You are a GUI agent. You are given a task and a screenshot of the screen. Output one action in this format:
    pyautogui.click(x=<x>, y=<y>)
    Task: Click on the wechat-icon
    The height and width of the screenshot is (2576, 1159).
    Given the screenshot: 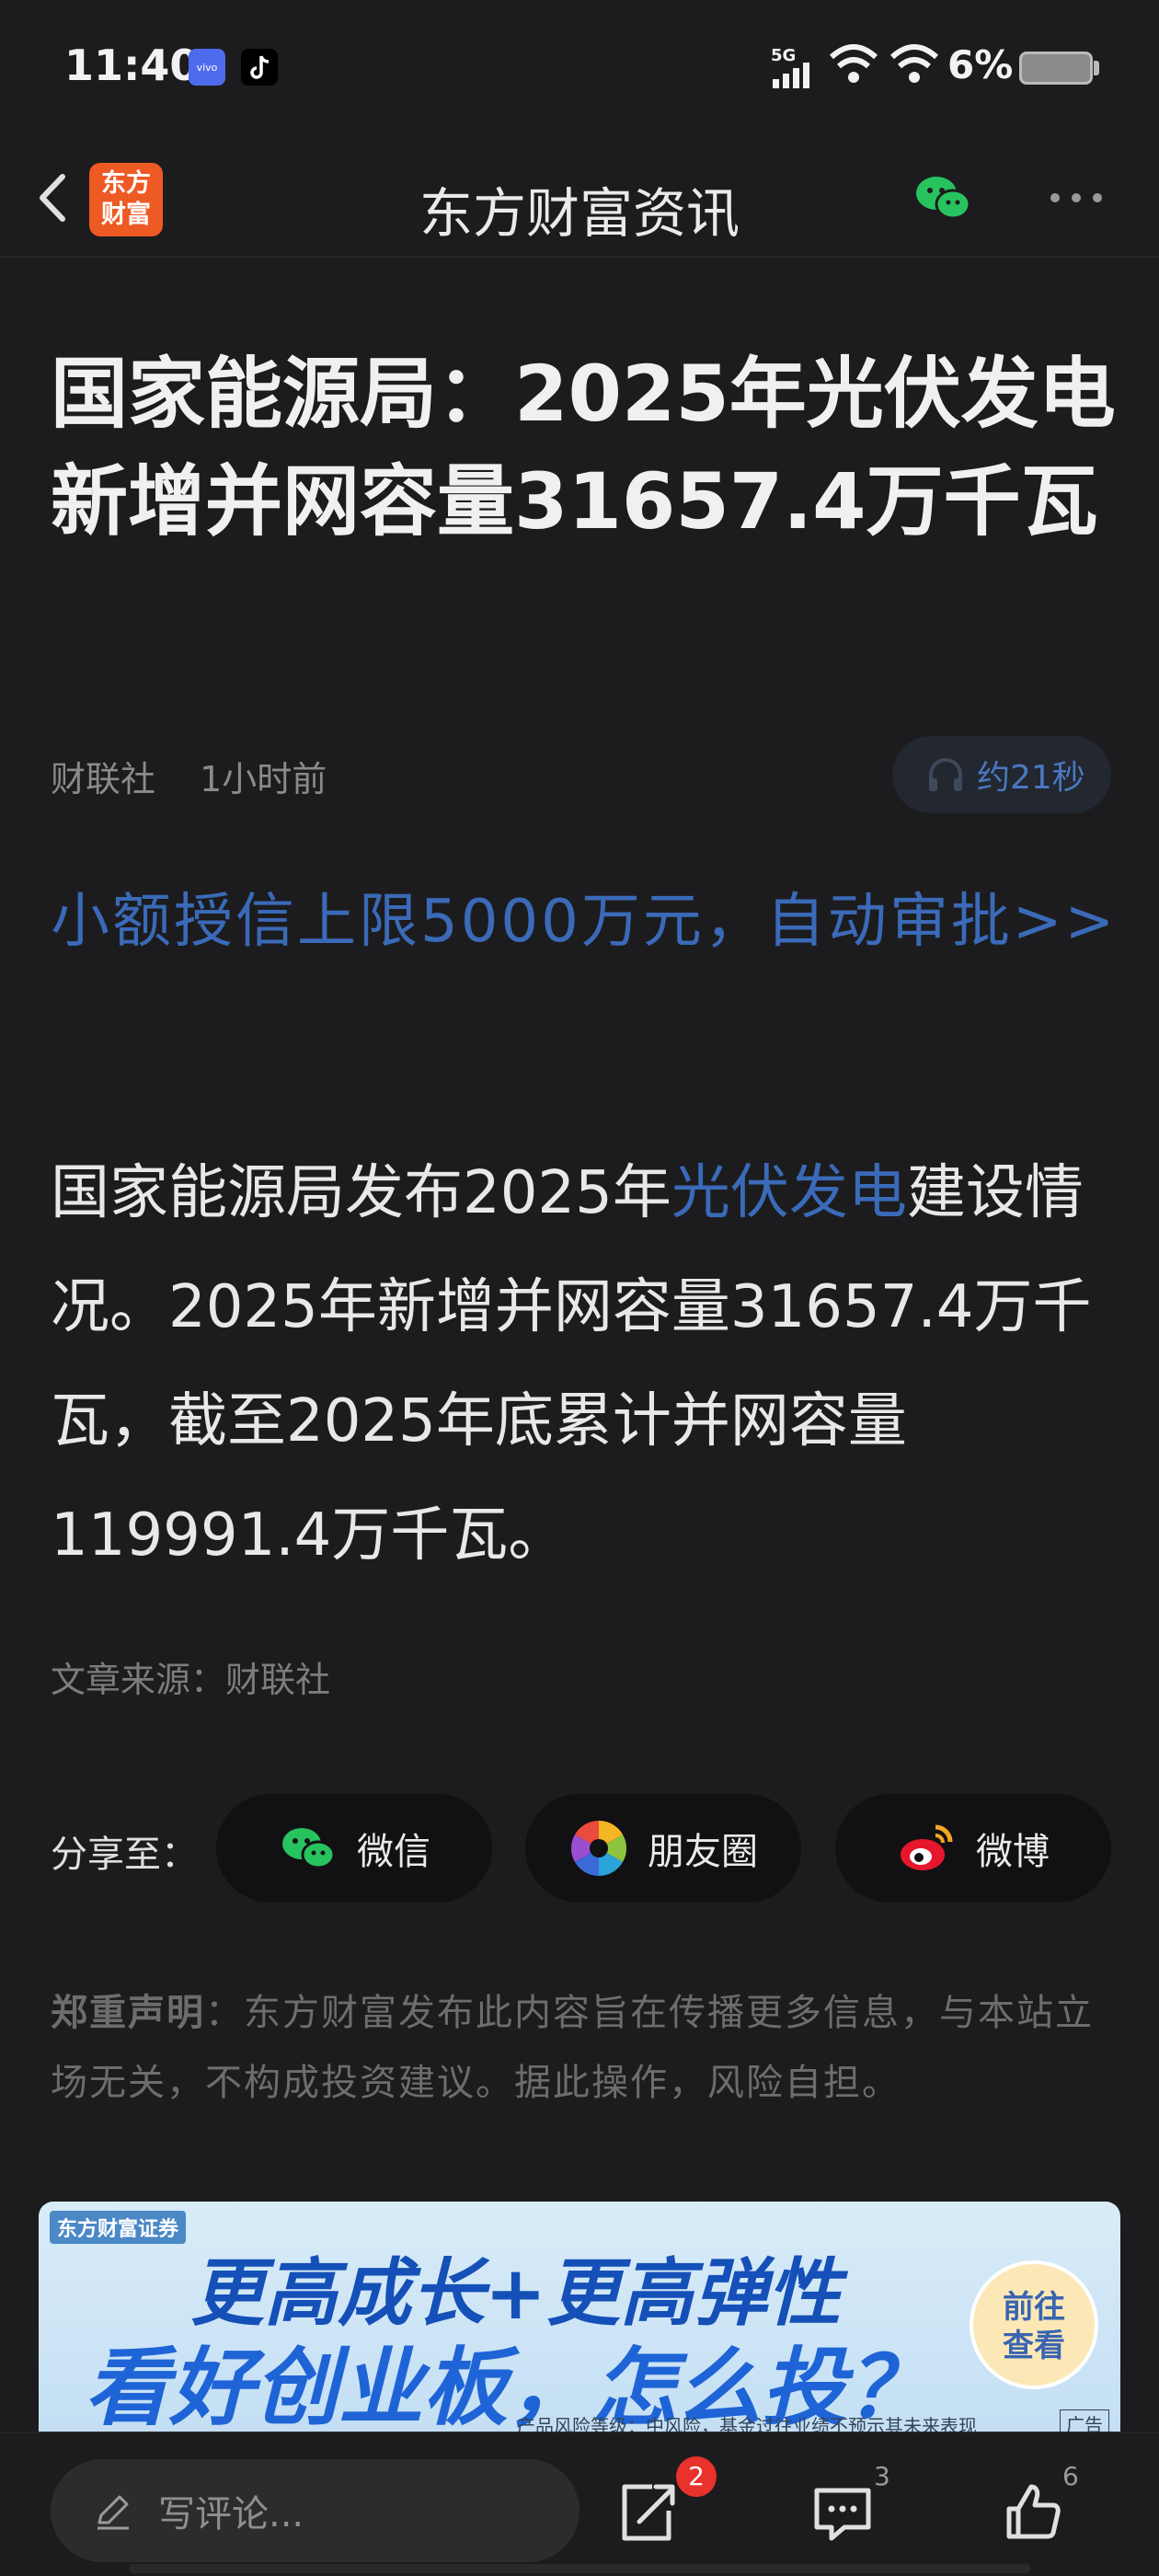 What is the action you would take?
    pyautogui.click(x=309, y=1848)
    